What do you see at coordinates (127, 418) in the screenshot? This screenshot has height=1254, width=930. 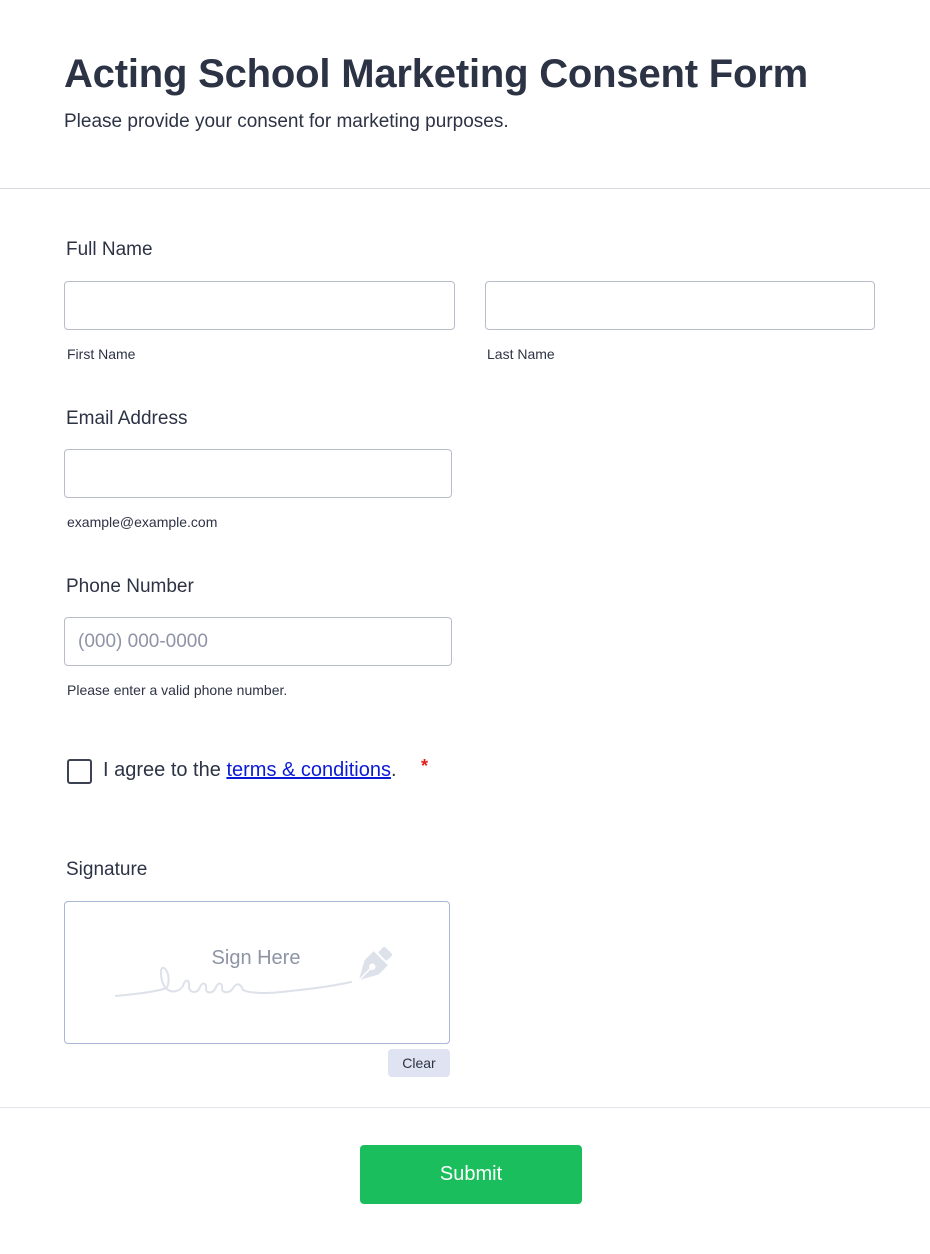 I see `email-label: Email Address` at bounding box center [127, 418].